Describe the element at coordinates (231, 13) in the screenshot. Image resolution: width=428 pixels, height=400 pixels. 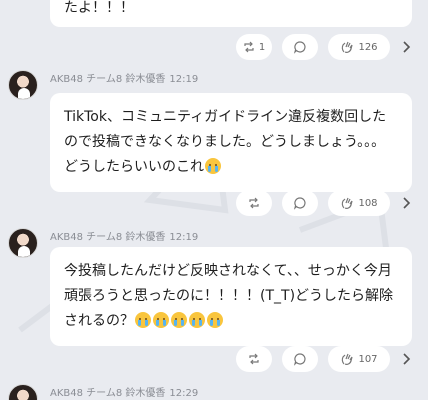
I see `message-bubble: たよ！！！` at that location.